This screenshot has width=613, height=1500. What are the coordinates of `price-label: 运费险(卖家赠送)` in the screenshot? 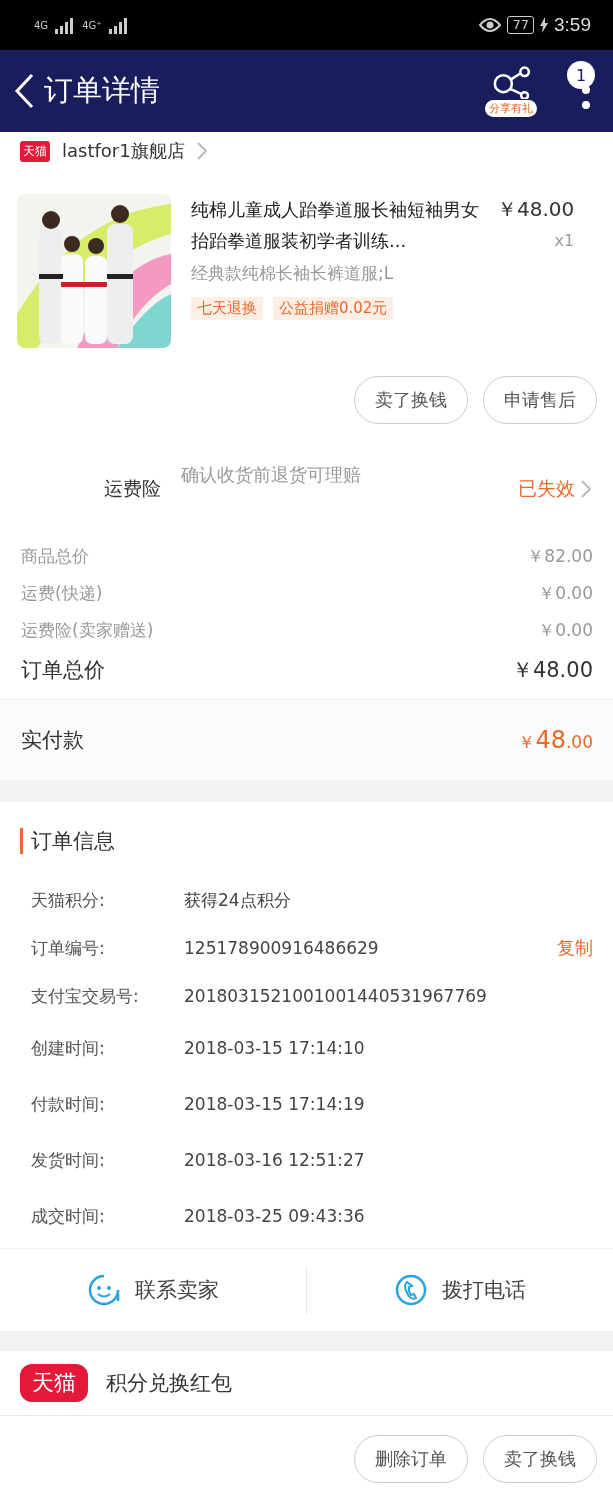 It's located at (87, 630).